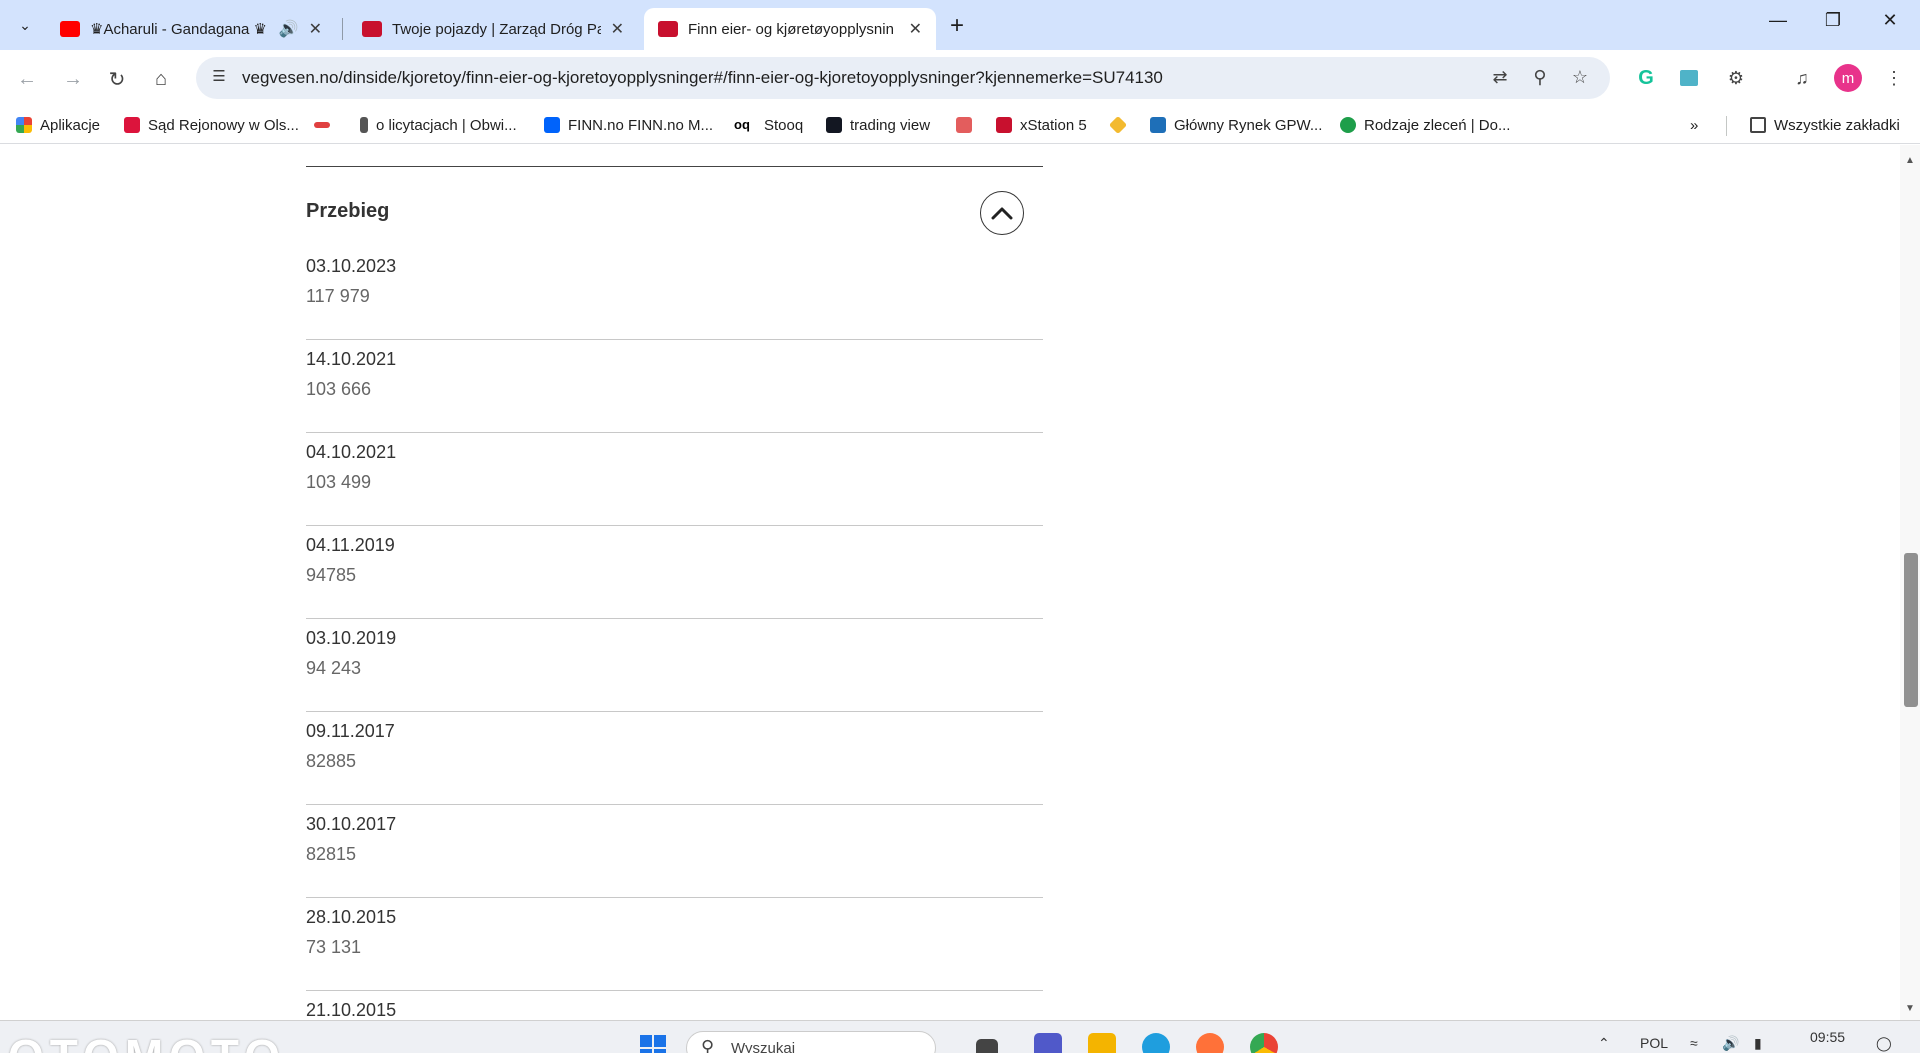  I want to click on all-bookmarks-button: Wszystkie zakładki, so click(1825, 125).